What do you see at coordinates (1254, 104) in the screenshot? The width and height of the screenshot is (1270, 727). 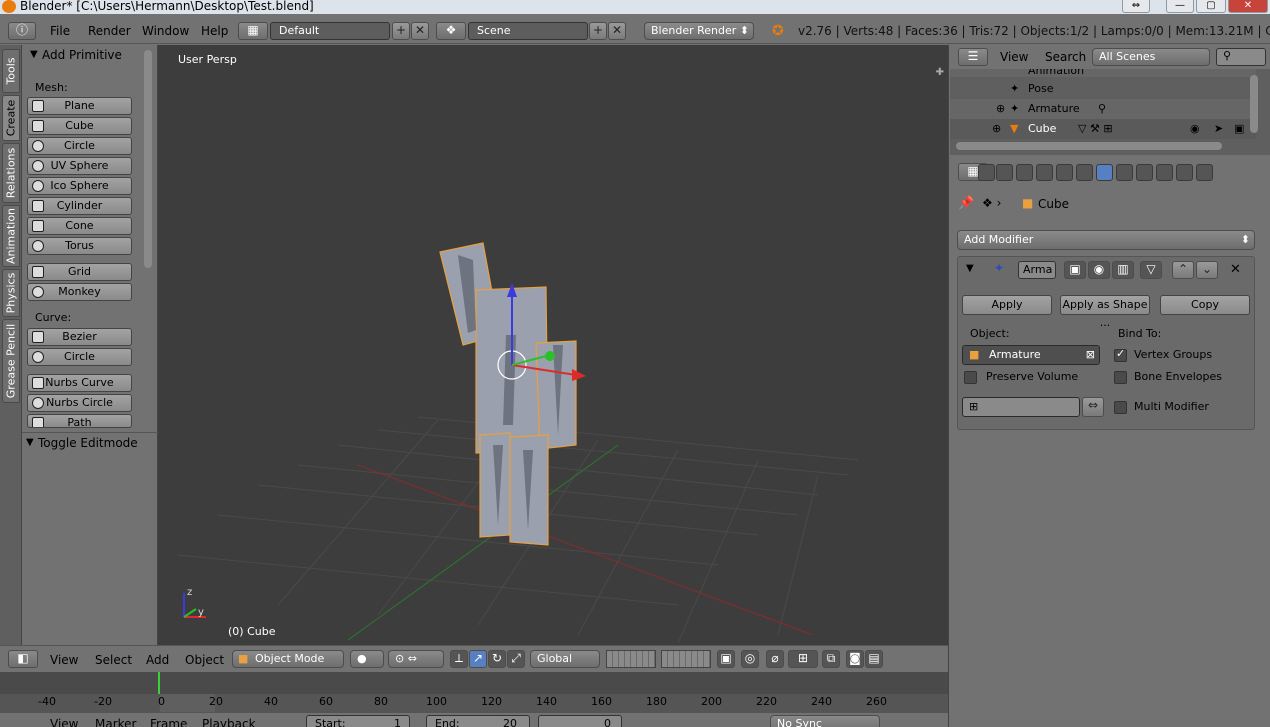 I see `outliner-vscrollbar` at bounding box center [1254, 104].